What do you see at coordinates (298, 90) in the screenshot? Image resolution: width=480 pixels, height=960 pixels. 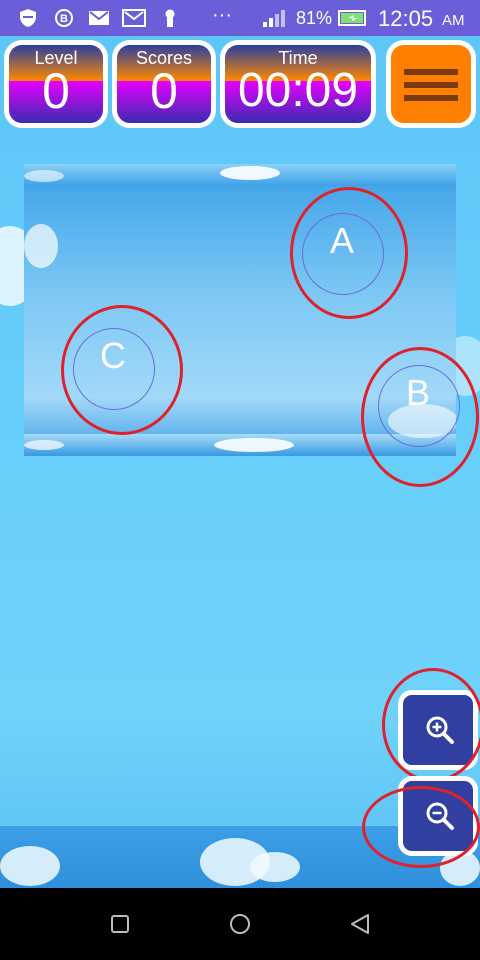 I see `time-value: 00:09` at bounding box center [298, 90].